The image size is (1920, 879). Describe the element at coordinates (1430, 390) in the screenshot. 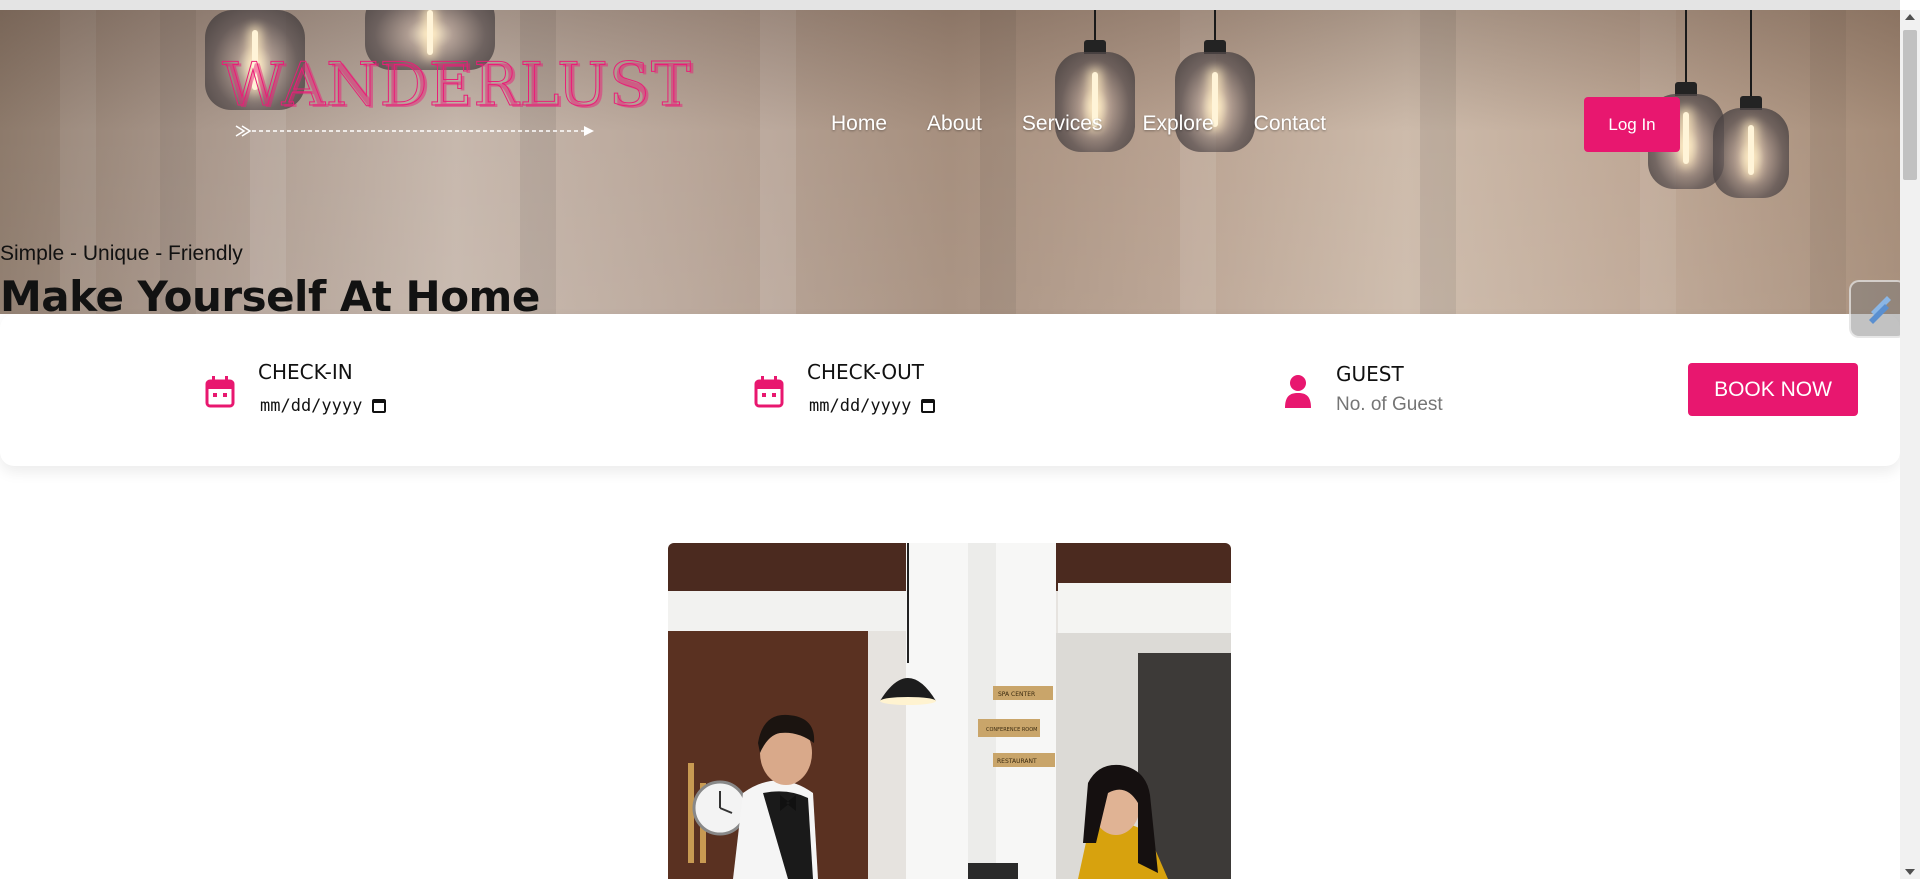

I see `guest-field: GUEST` at that location.